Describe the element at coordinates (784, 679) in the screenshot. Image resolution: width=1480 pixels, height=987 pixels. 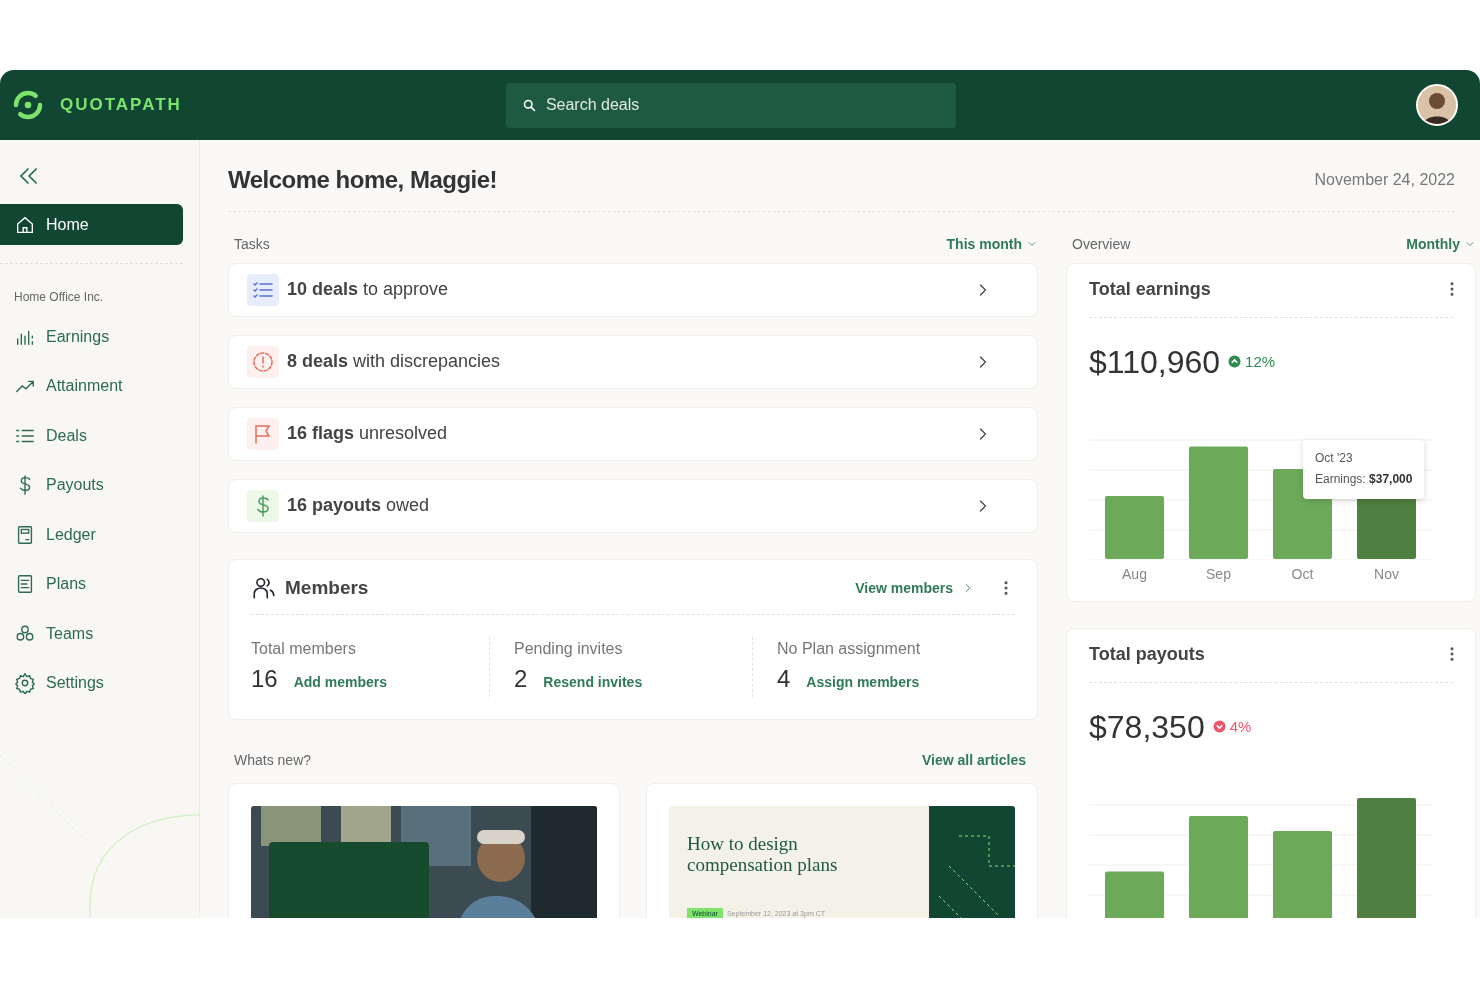
I see `stat-value: 4` at that location.